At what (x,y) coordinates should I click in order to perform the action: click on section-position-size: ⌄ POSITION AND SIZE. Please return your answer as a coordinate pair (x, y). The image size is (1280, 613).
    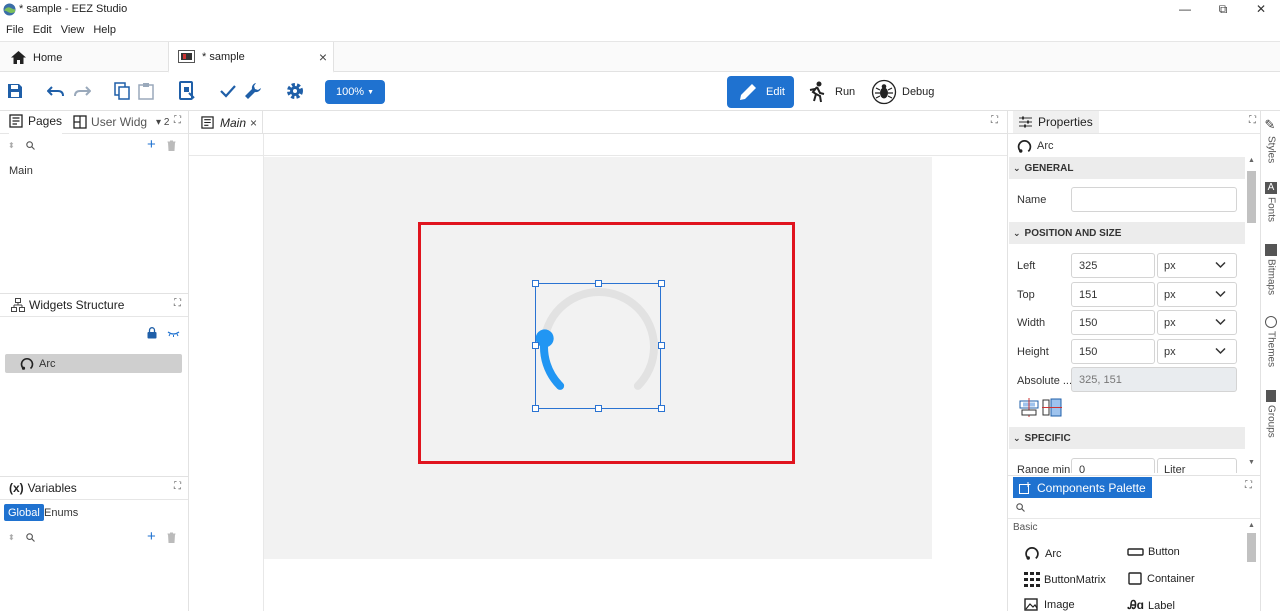
    Looking at the image, I should click on (1127, 233).